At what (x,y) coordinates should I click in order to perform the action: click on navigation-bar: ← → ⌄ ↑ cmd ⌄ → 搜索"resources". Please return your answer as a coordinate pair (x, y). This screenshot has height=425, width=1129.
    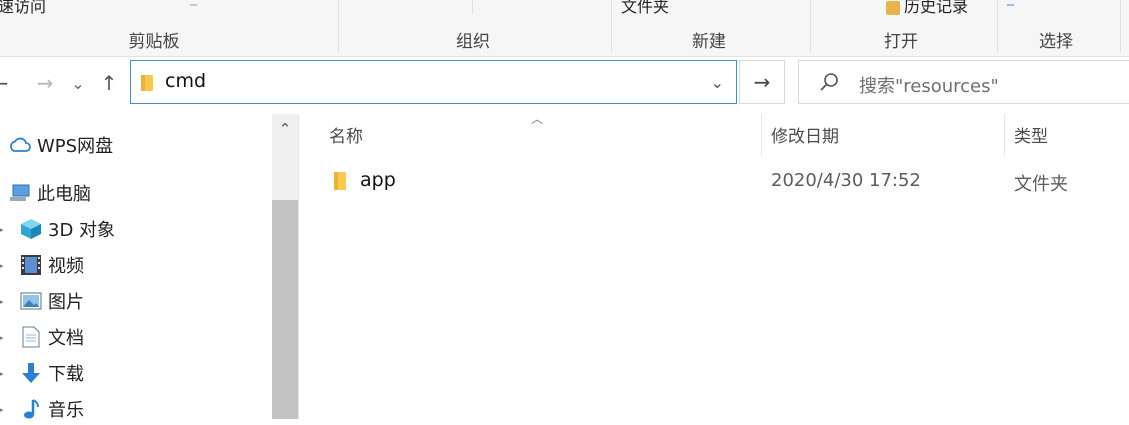
    Looking at the image, I should click on (564, 85).